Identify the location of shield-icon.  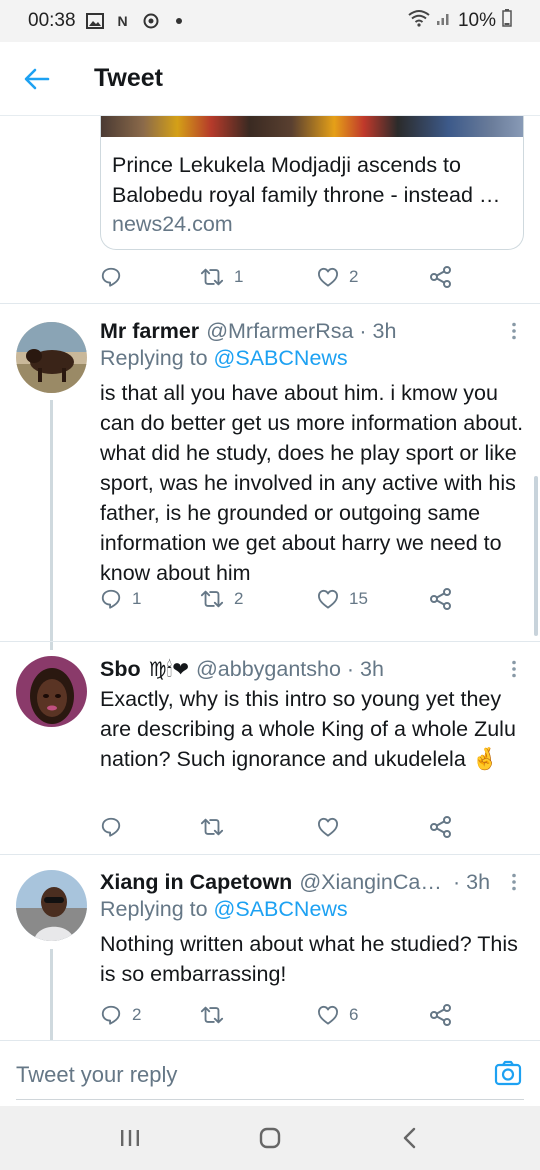
(151, 21).